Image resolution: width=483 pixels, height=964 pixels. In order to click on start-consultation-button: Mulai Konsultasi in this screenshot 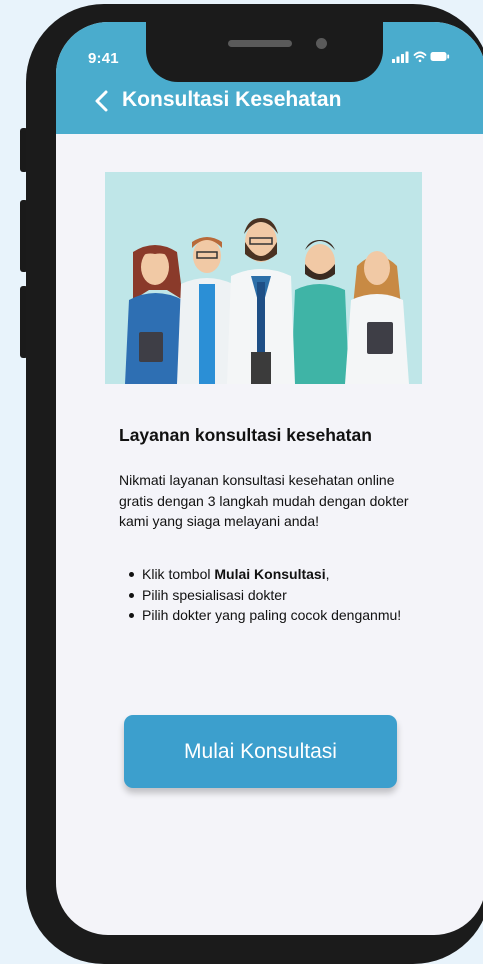, I will do `click(260, 751)`.